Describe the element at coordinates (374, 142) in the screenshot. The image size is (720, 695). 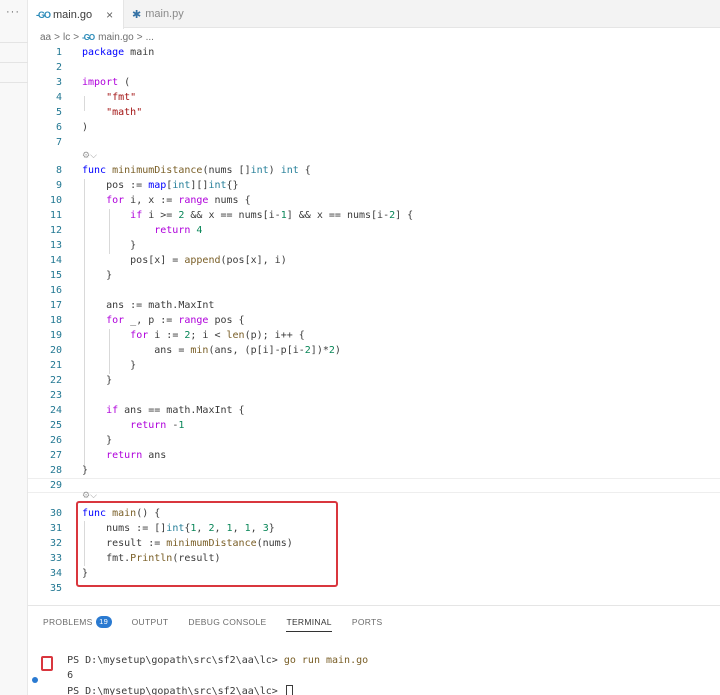
I see `code-line: 7` at that location.